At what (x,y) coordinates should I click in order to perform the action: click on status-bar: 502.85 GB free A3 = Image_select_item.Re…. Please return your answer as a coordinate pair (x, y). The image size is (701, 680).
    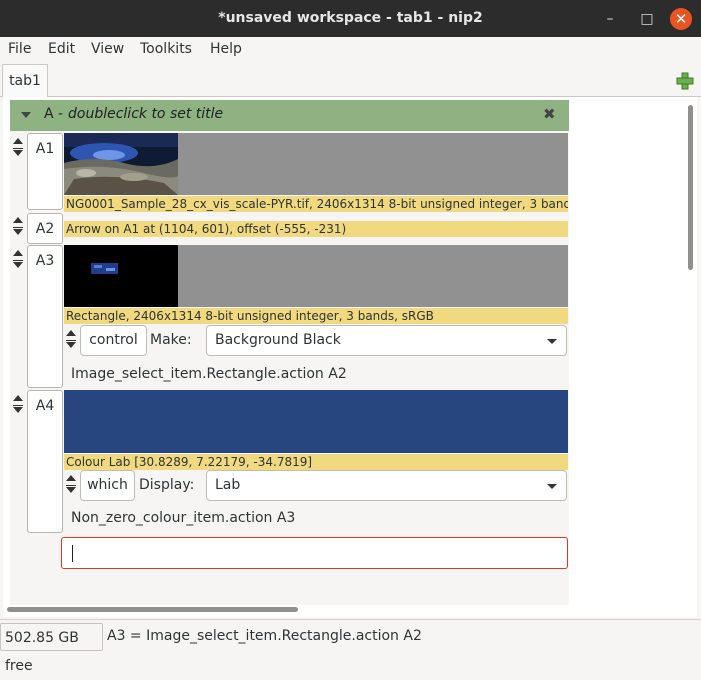
    Looking at the image, I should click on (350, 646).